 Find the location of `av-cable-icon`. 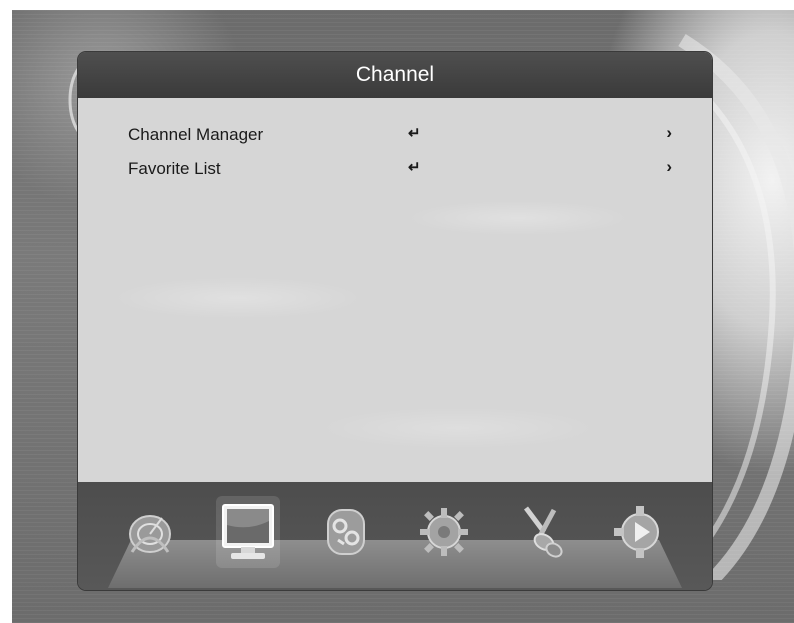

av-cable-icon is located at coordinates (543, 532).